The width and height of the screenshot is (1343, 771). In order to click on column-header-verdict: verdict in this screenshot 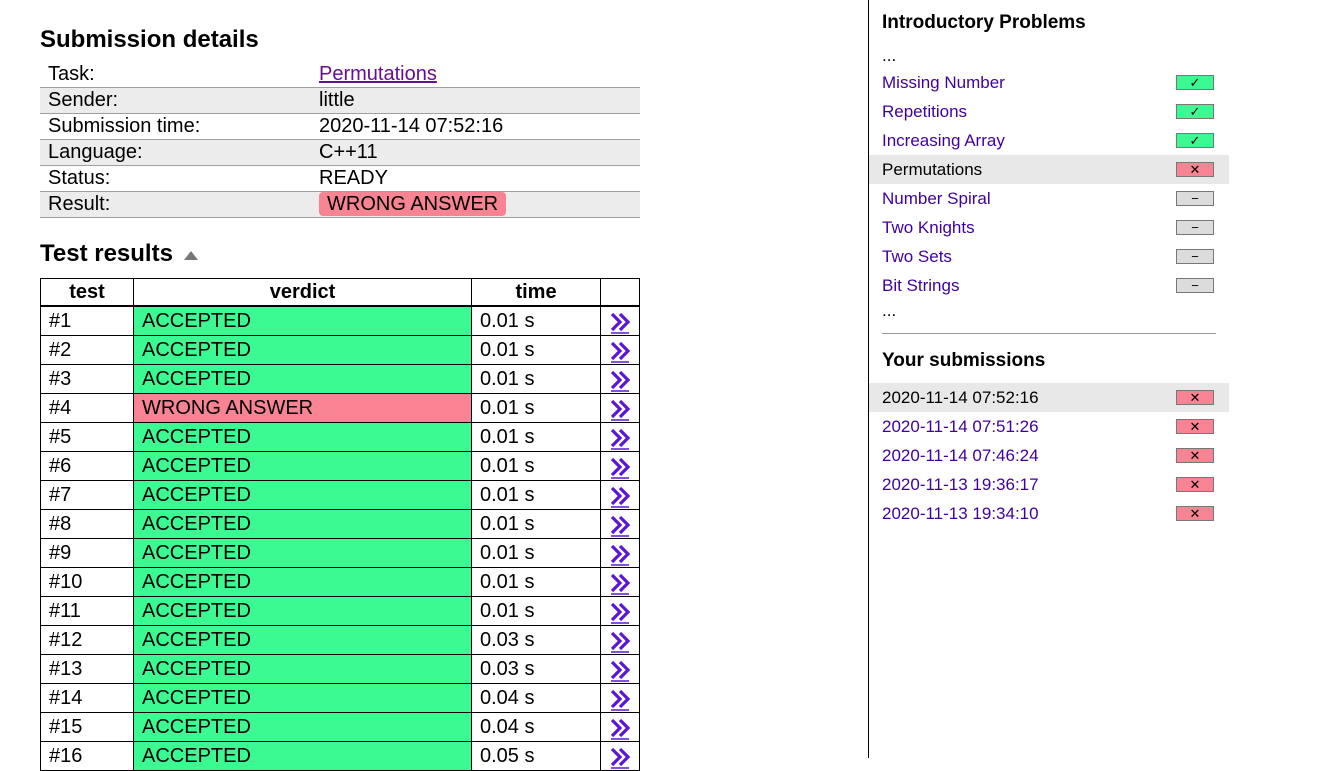, I will do `click(302, 292)`.